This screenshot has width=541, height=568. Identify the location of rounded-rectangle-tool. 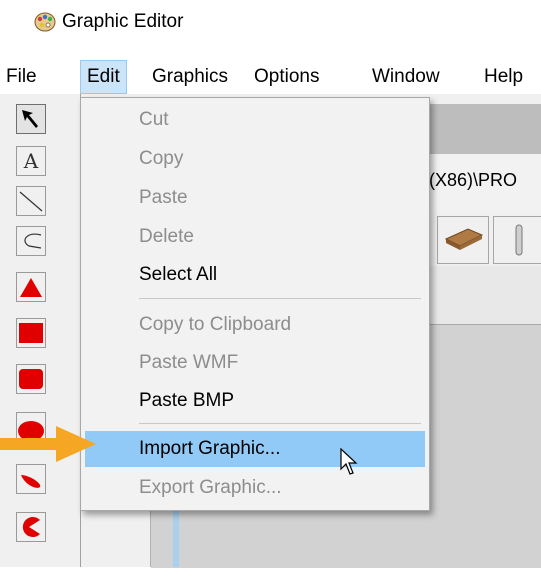
(31, 379).